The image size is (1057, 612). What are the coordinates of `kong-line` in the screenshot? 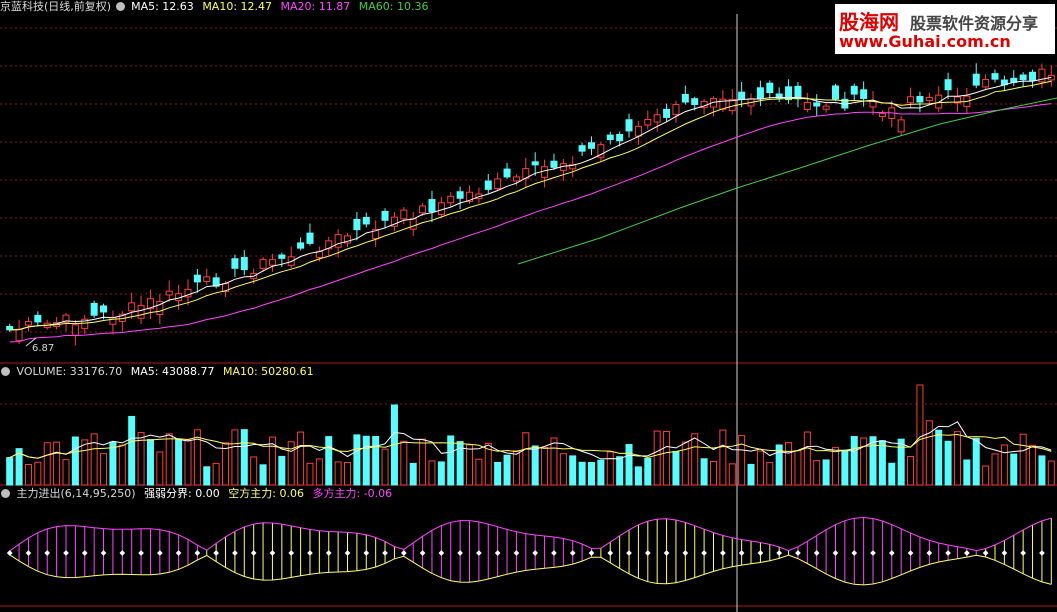 It's located at (530, 570).